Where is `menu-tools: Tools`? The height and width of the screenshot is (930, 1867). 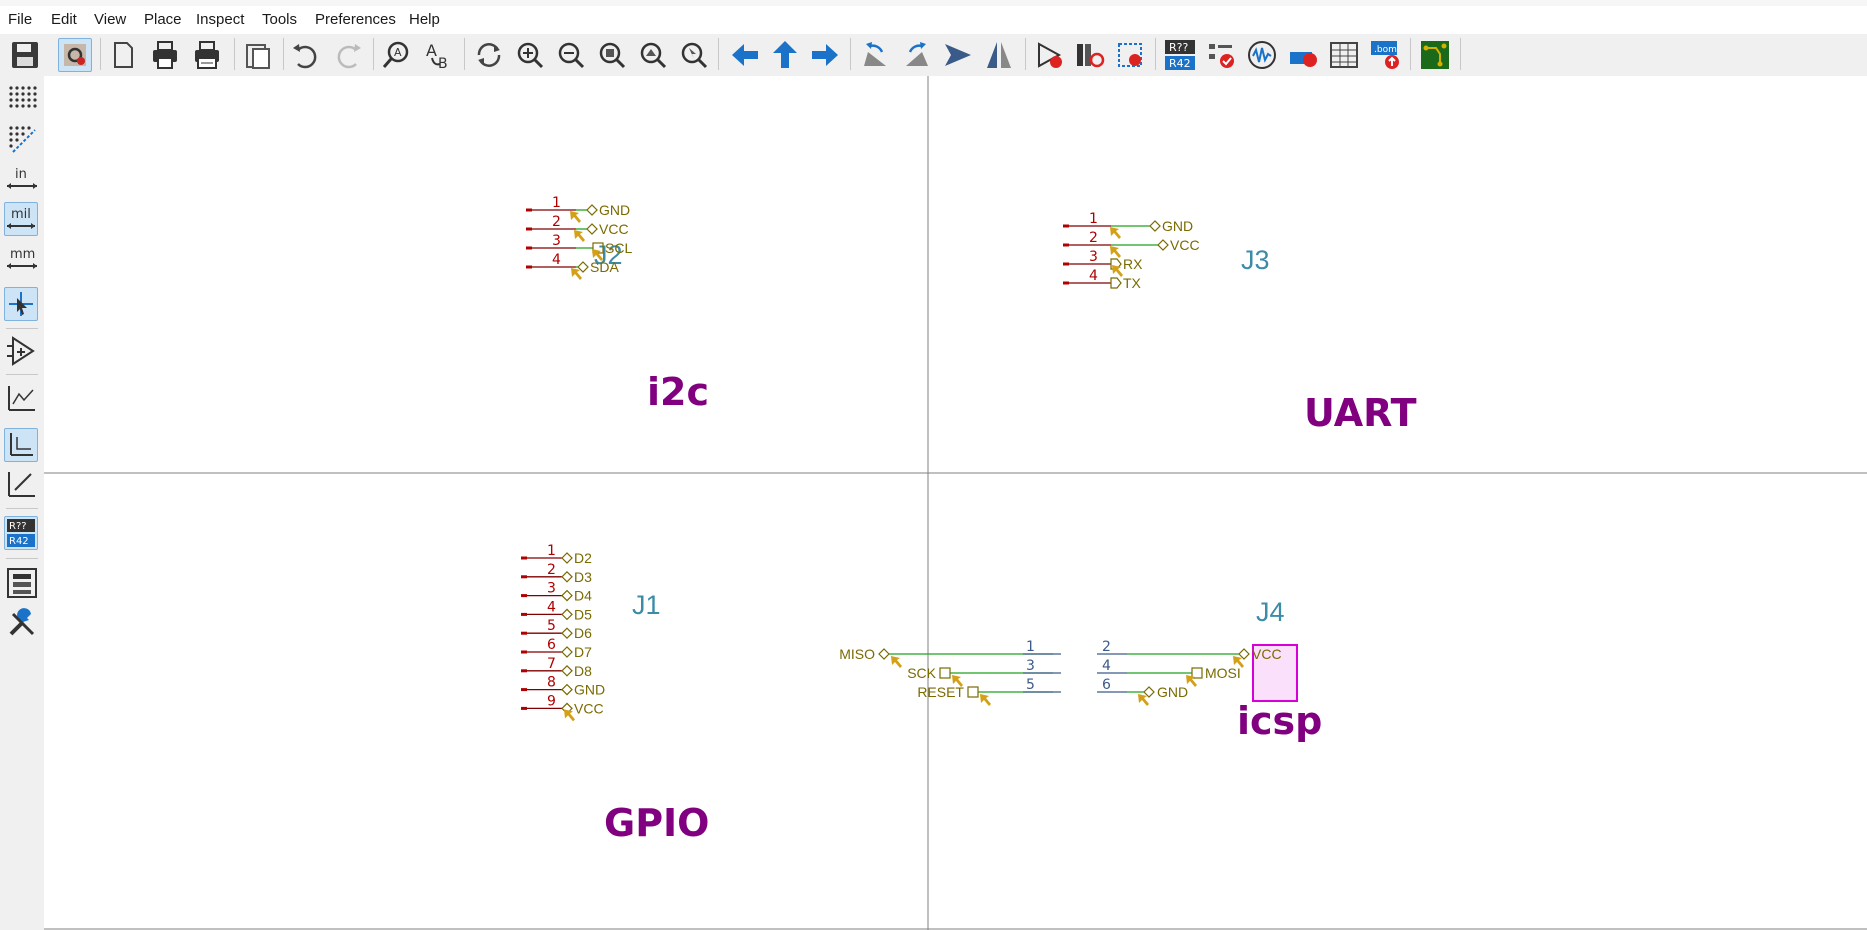
menu-tools: Tools is located at coordinates (279, 19).